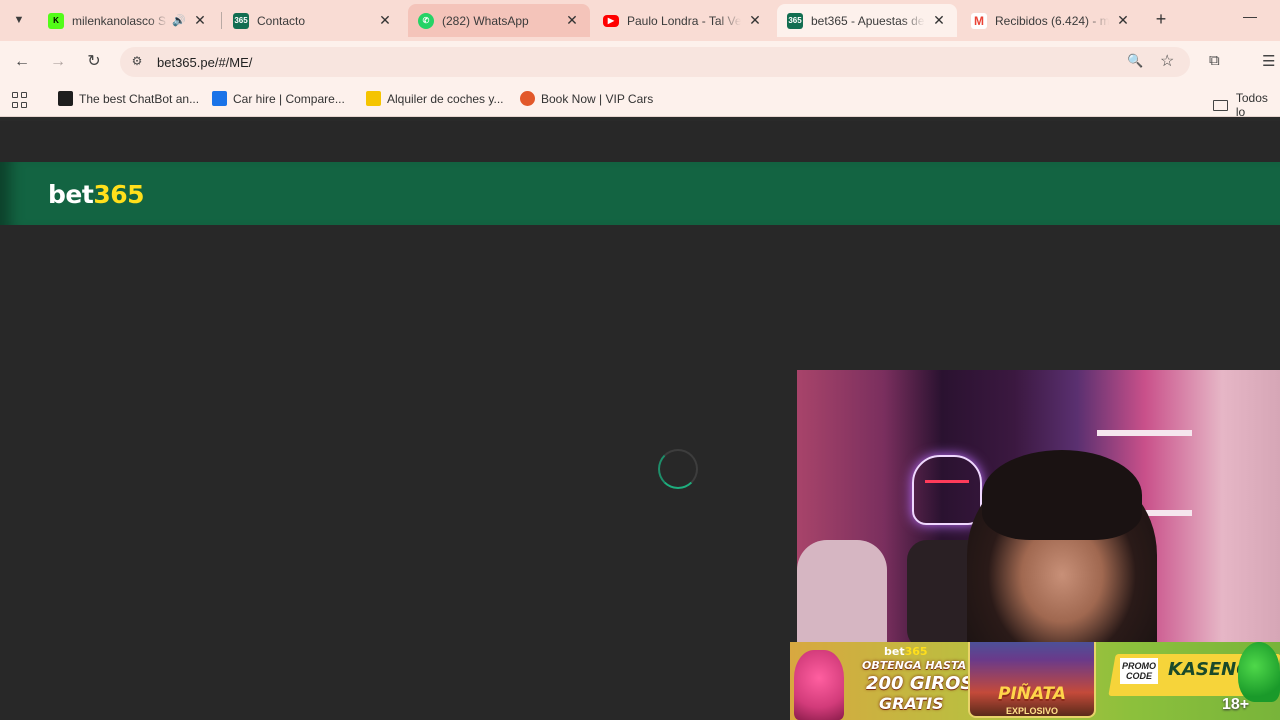 This screenshot has width=1280, height=720. What do you see at coordinates (914, 665) in the screenshot?
I see `banner-line-1: OBTENGA HASTA` at bounding box center [914, 665].